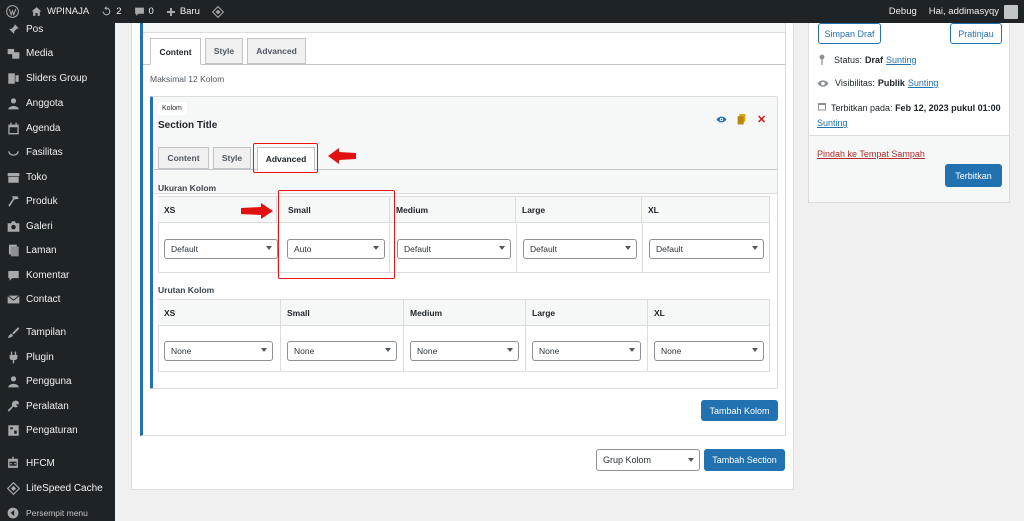 This screenshot has height=521, width=1024. What do you see at coordinates (832, 123) in the screenshot?
I see `edit-date-link: Sunting` at bounding box center [832, 123].